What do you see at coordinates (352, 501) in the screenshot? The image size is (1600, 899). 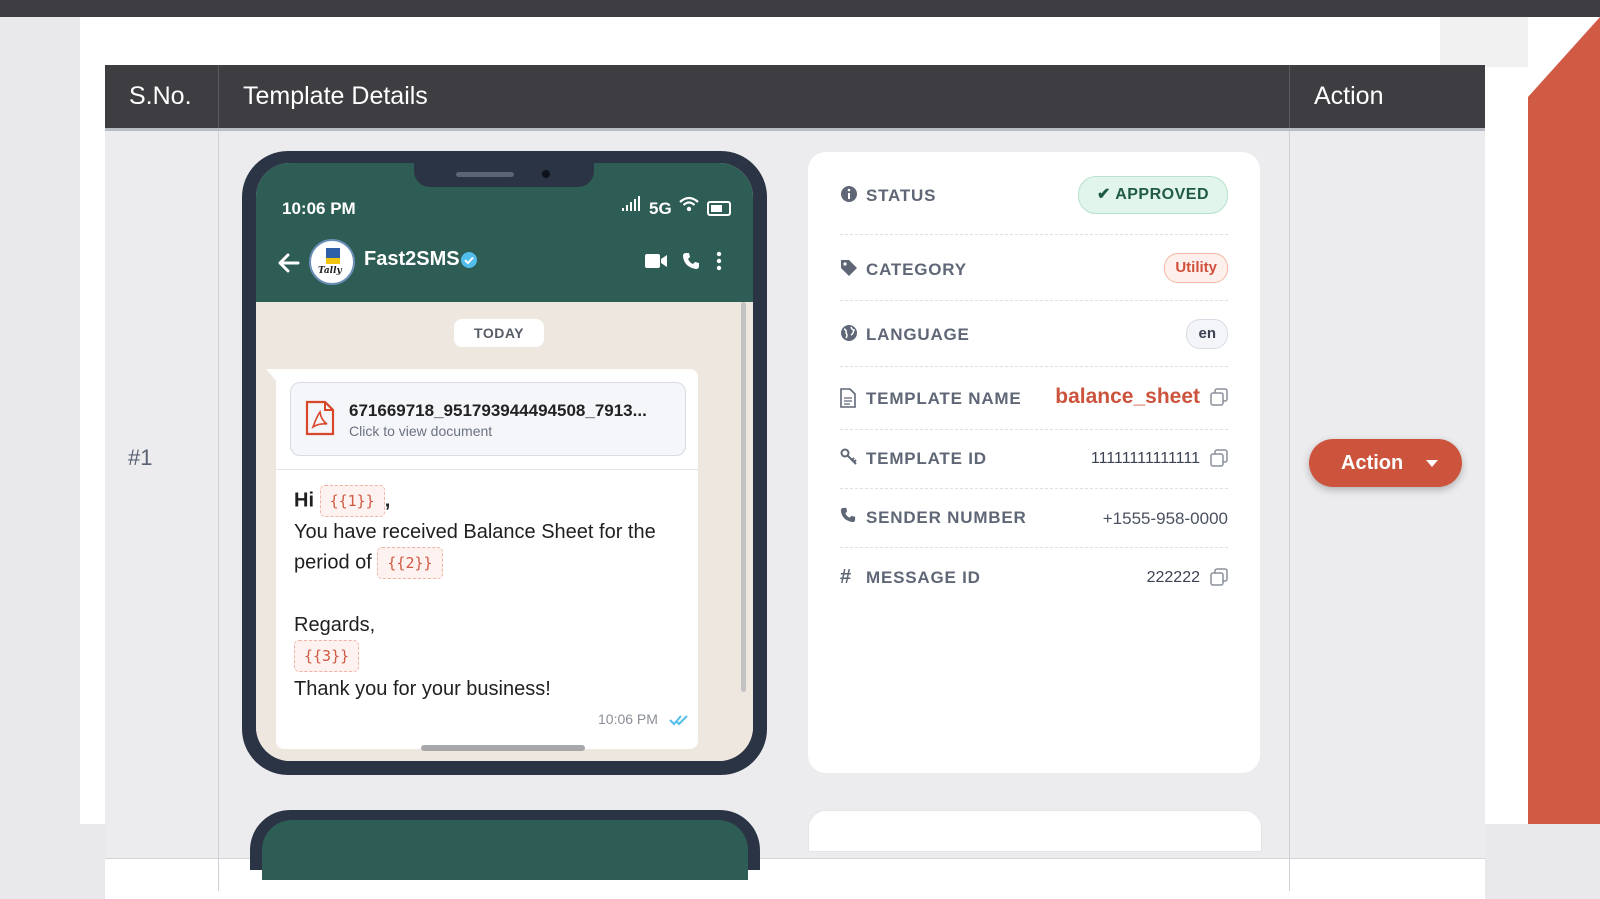 I see `template-variable: {{1}}` at bounding box center [352, 501].